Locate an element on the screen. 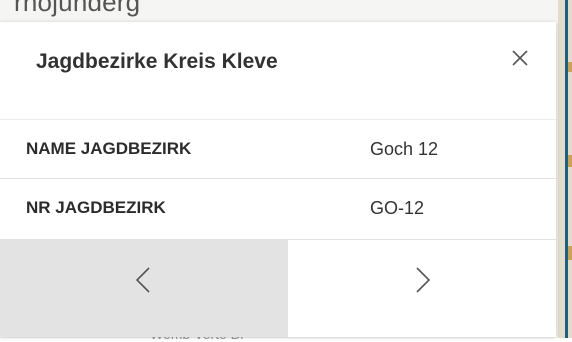 Image resolution: width=572 pixels, height=342 pixels. chevron-left-icon is located at coordinates (142, 280).